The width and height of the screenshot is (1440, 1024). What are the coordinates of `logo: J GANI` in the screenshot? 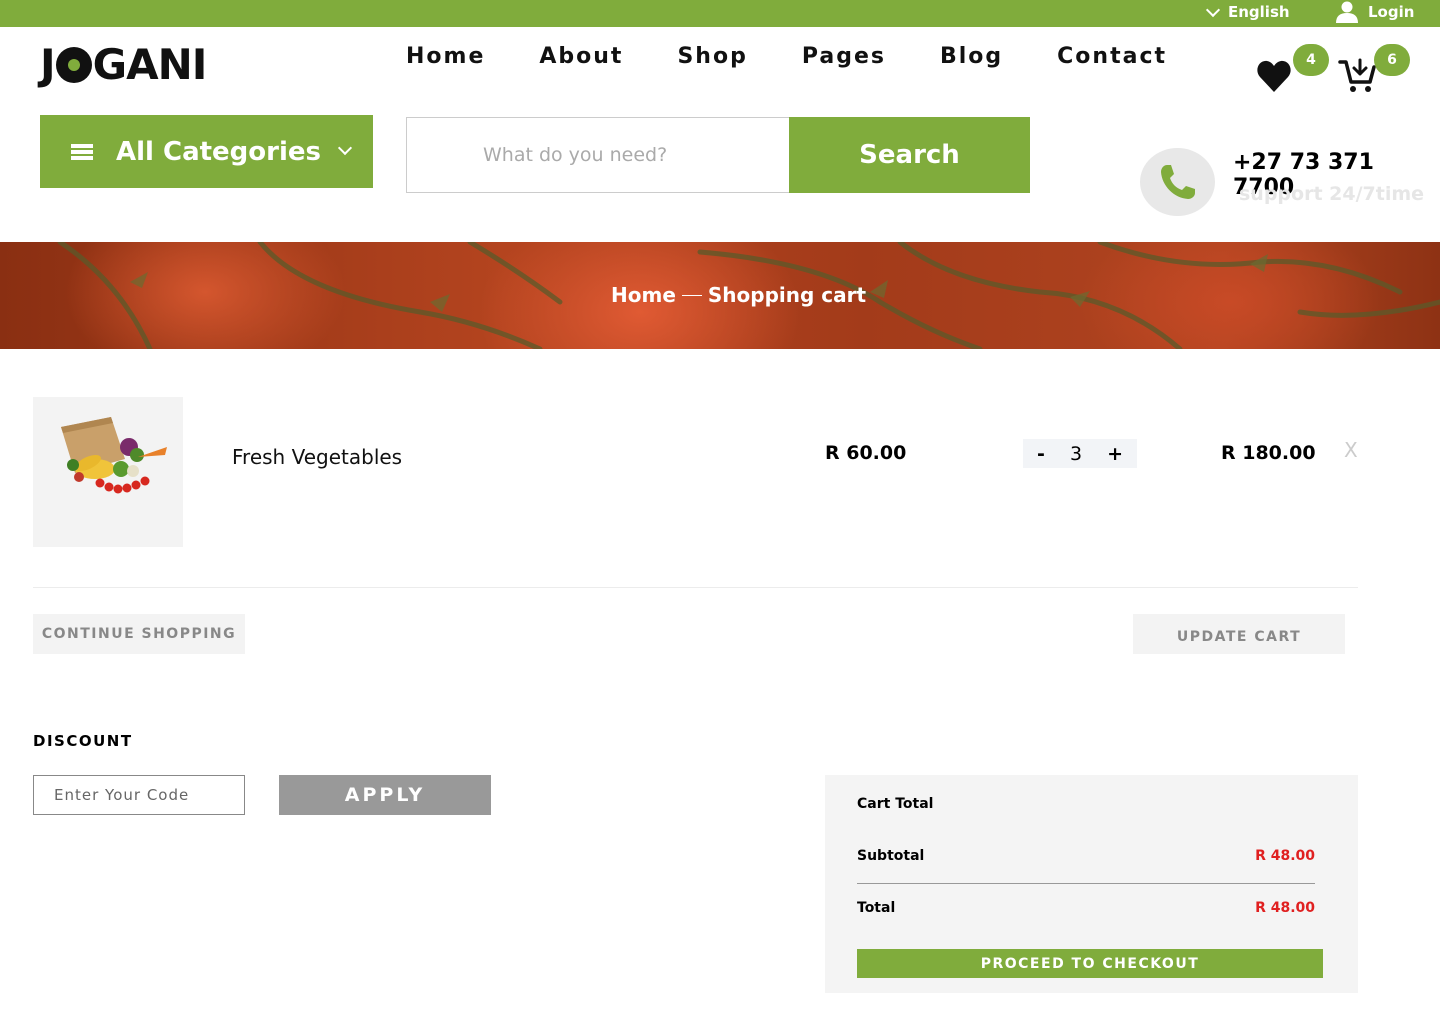 It's located at (124, 64).